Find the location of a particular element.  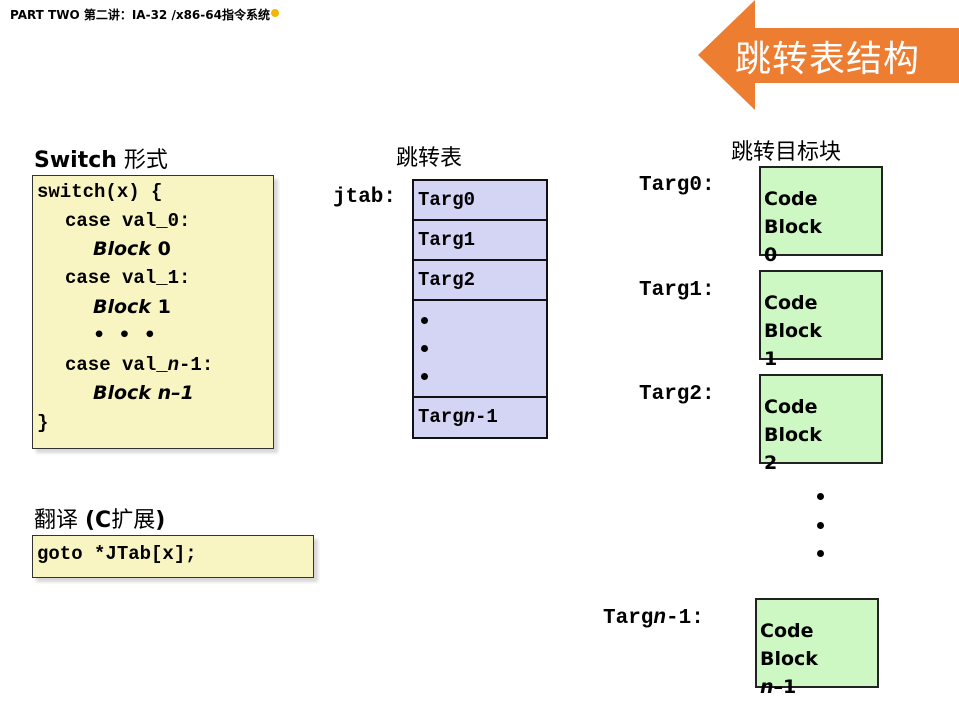

block-num: n–1 is located at coordinates (172, 393).